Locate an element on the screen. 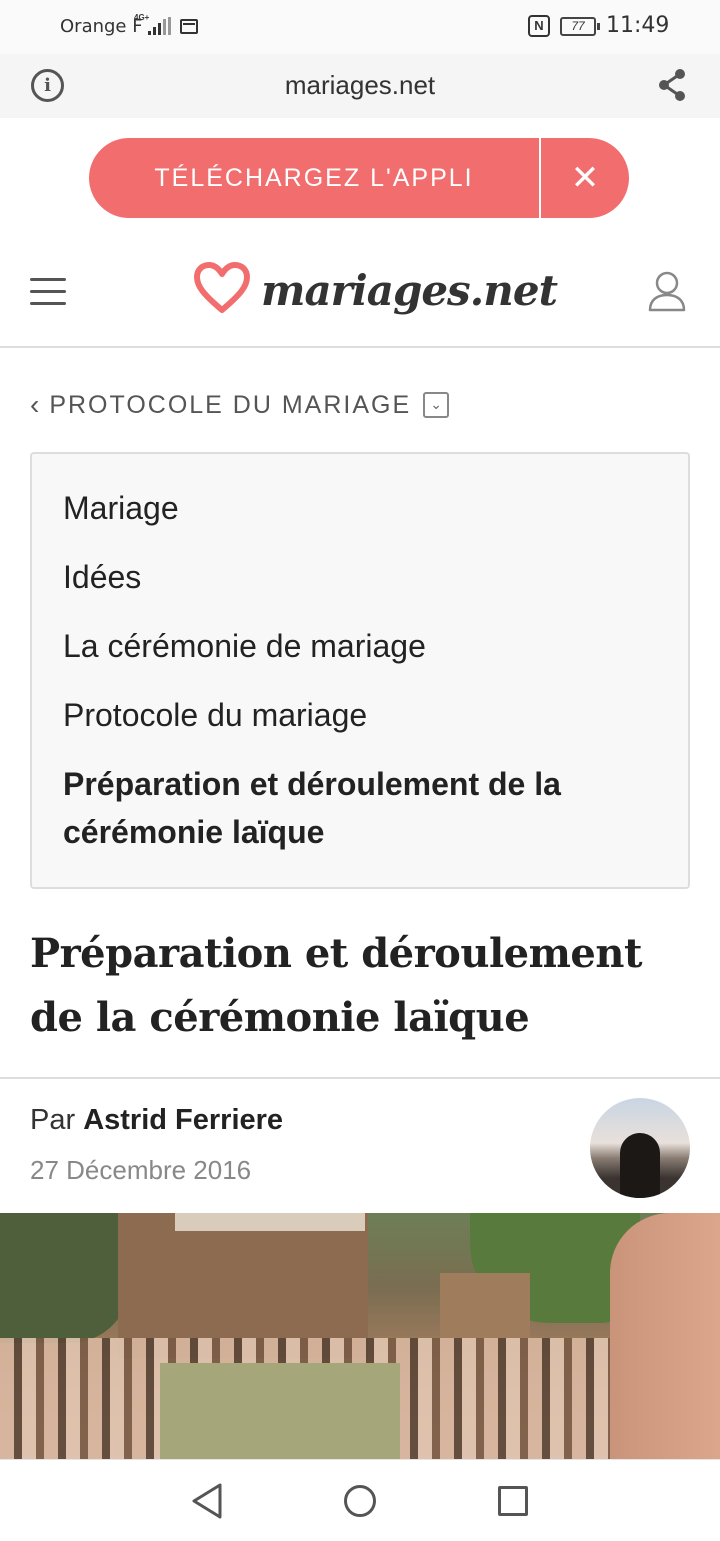 This screenshot has height=1541, width=720. nav-item-protocole: Protocole du mariage is located at coordinates (360, 715).